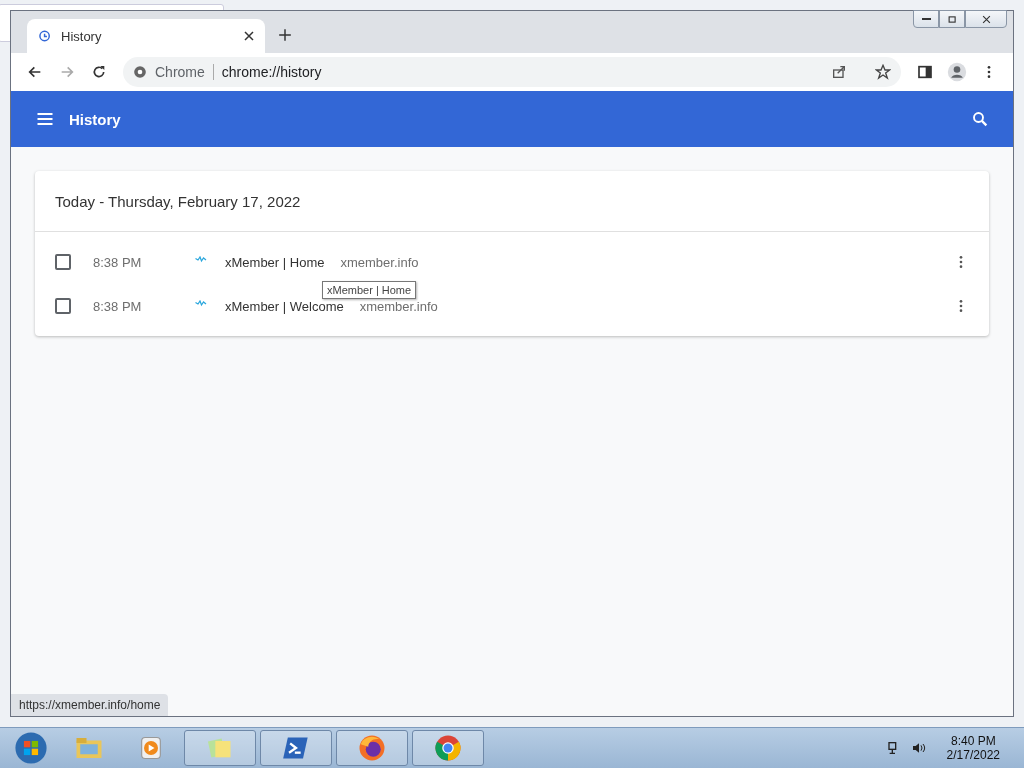 Image resolution: width=1024 pixels, height=768 pixels. I want to click on chrome-logo-icon, so click(140, 72).